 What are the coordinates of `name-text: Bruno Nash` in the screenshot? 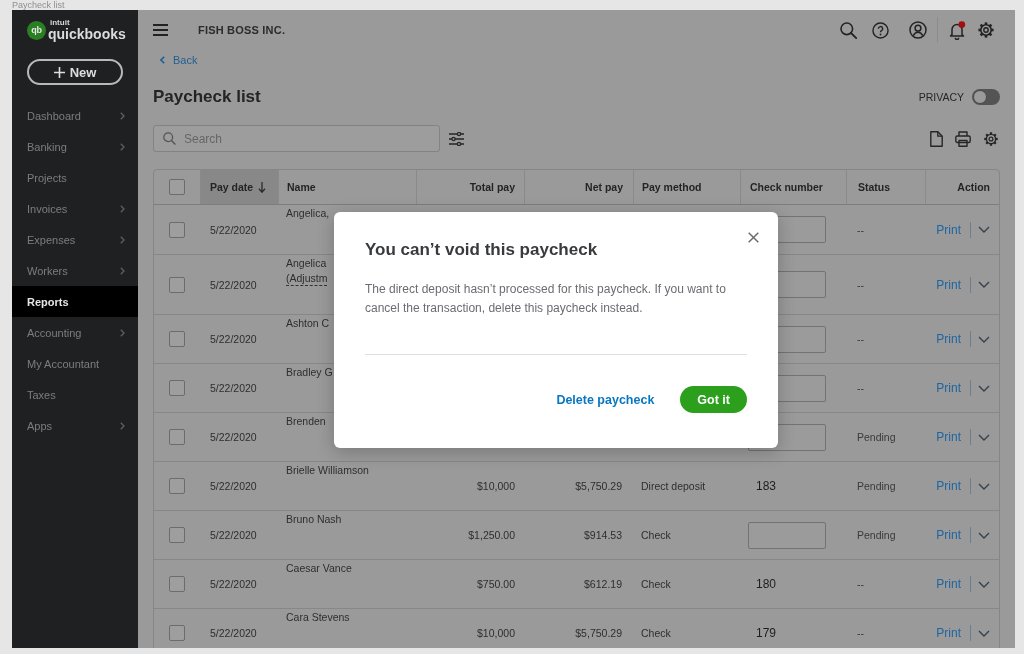 It's located at (314, 519).